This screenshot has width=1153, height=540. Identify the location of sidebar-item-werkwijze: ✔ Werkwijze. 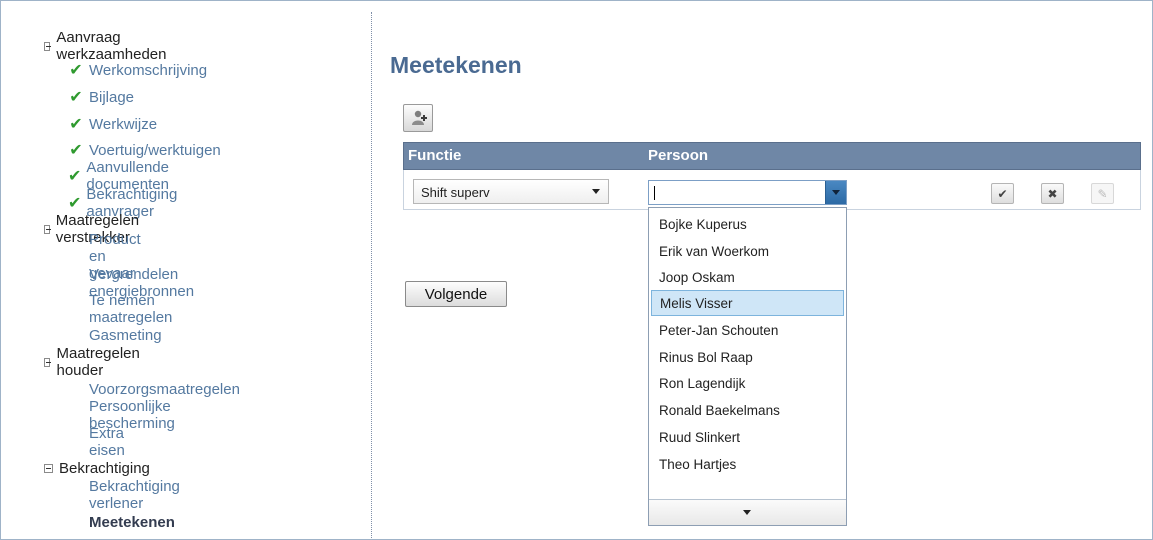
(112, 124).